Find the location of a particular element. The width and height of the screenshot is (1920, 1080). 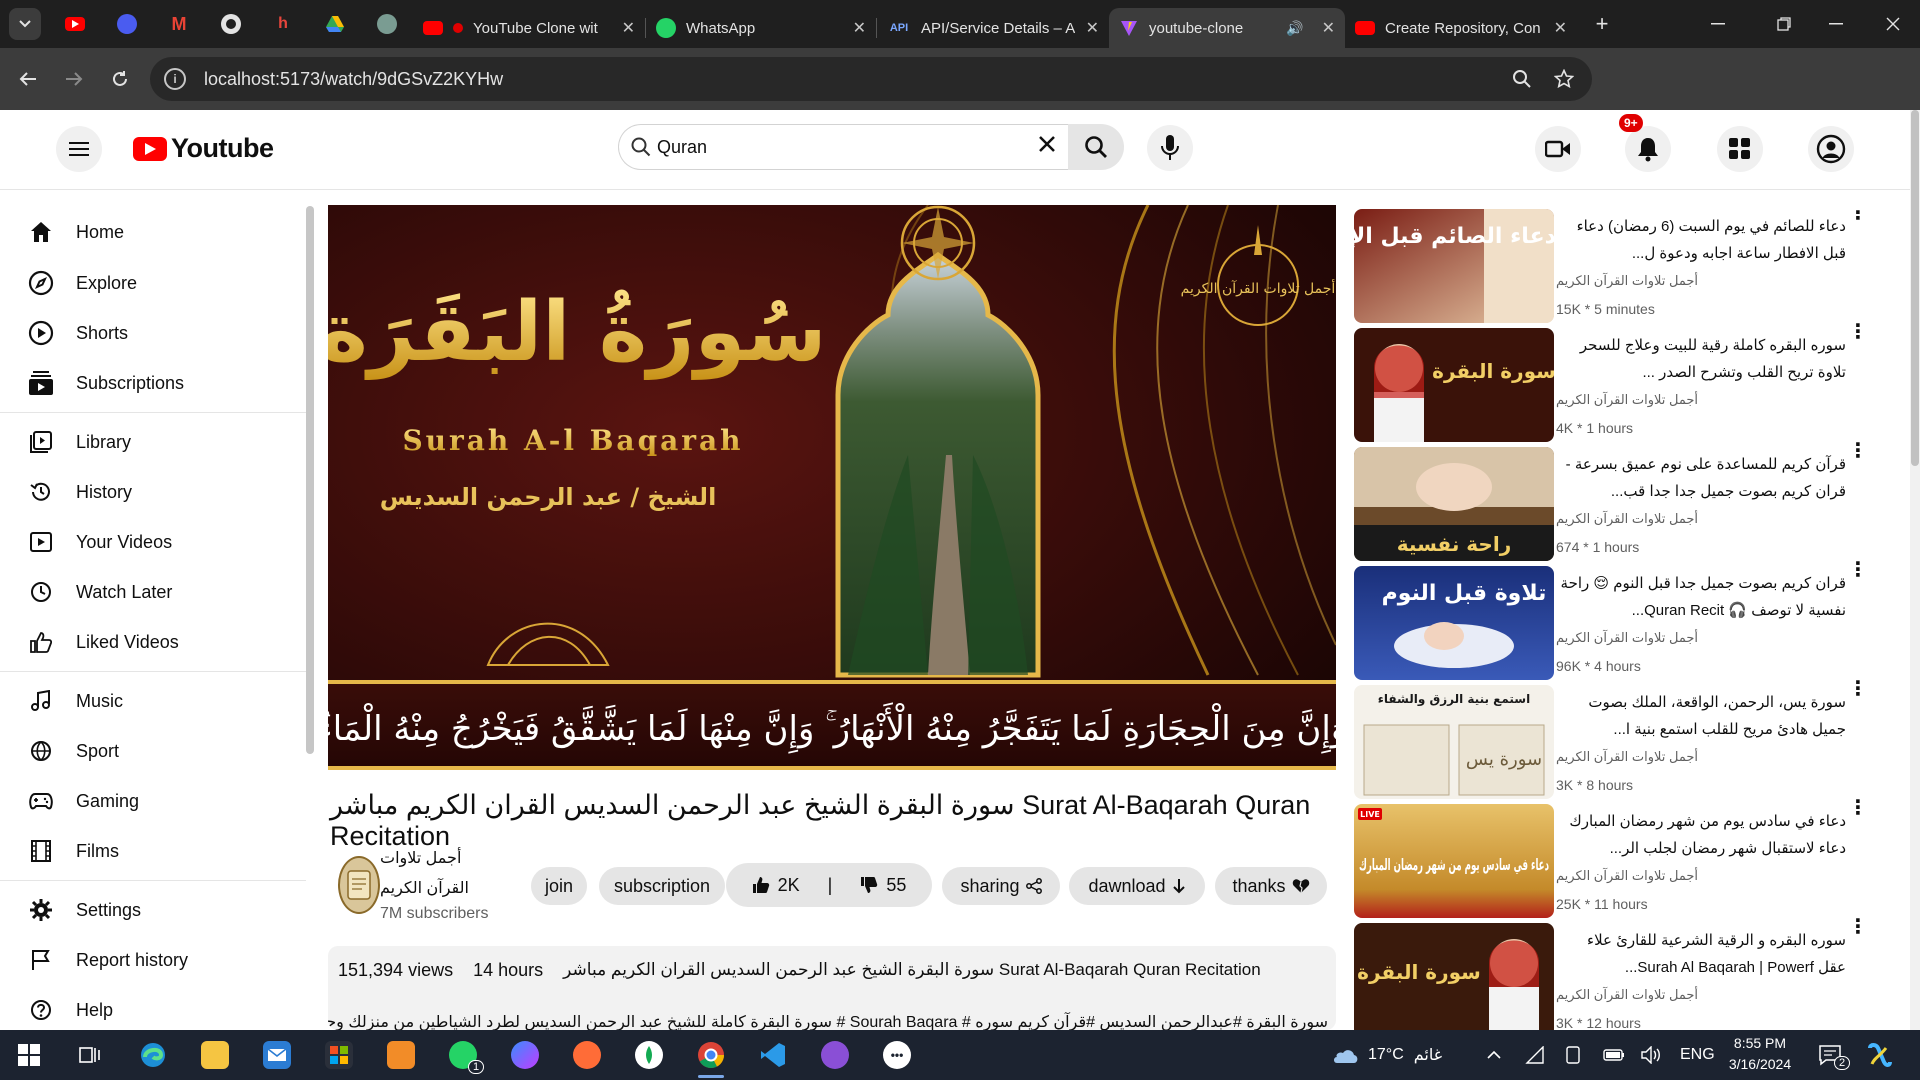

account-button is located at coordinates (1831, 149).